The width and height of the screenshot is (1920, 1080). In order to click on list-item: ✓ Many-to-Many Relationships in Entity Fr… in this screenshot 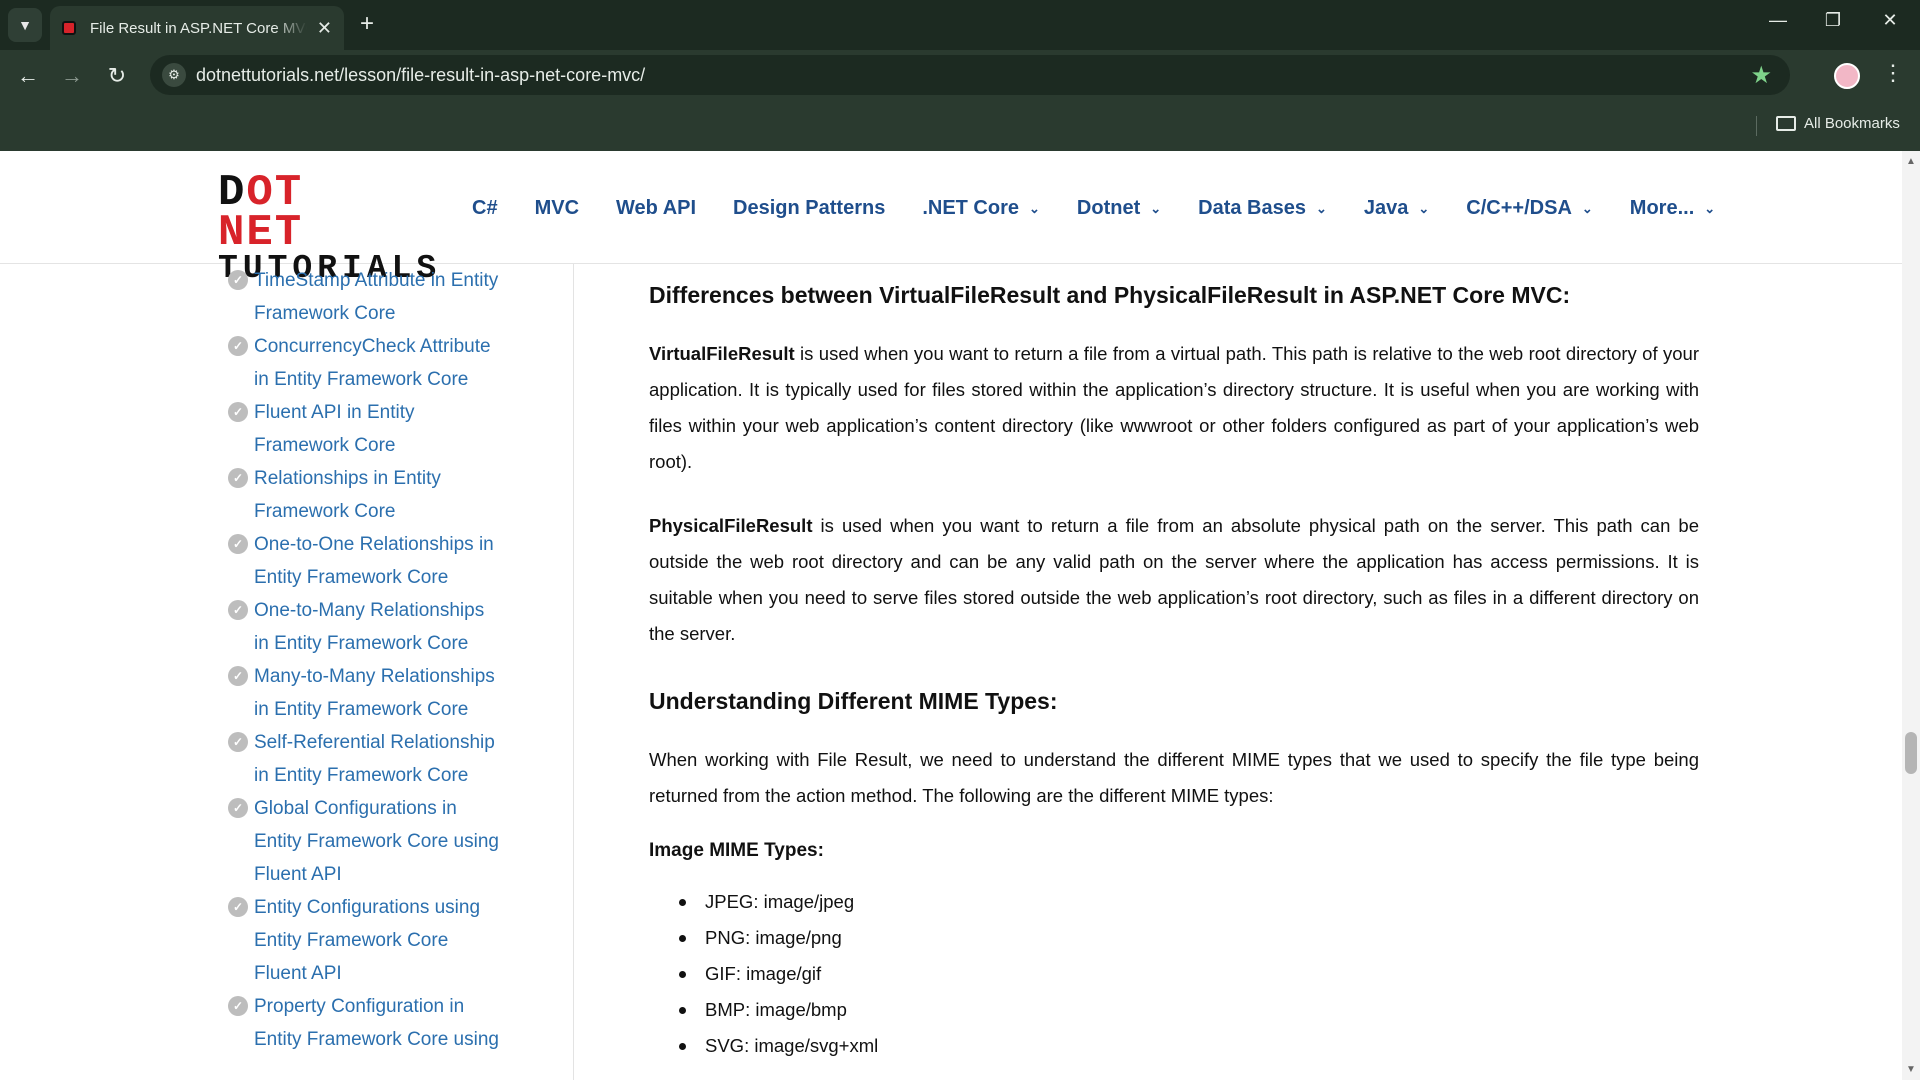, I will do `click(378, 693)`.